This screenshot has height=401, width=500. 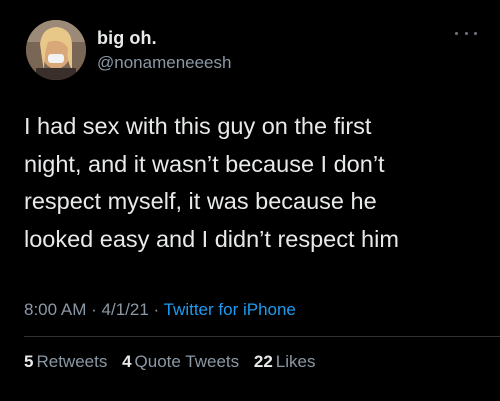 What do you see at coordinates (263, 361) in the screenshot?
I see `likes-count: 22` at bounding box center [263, 361].